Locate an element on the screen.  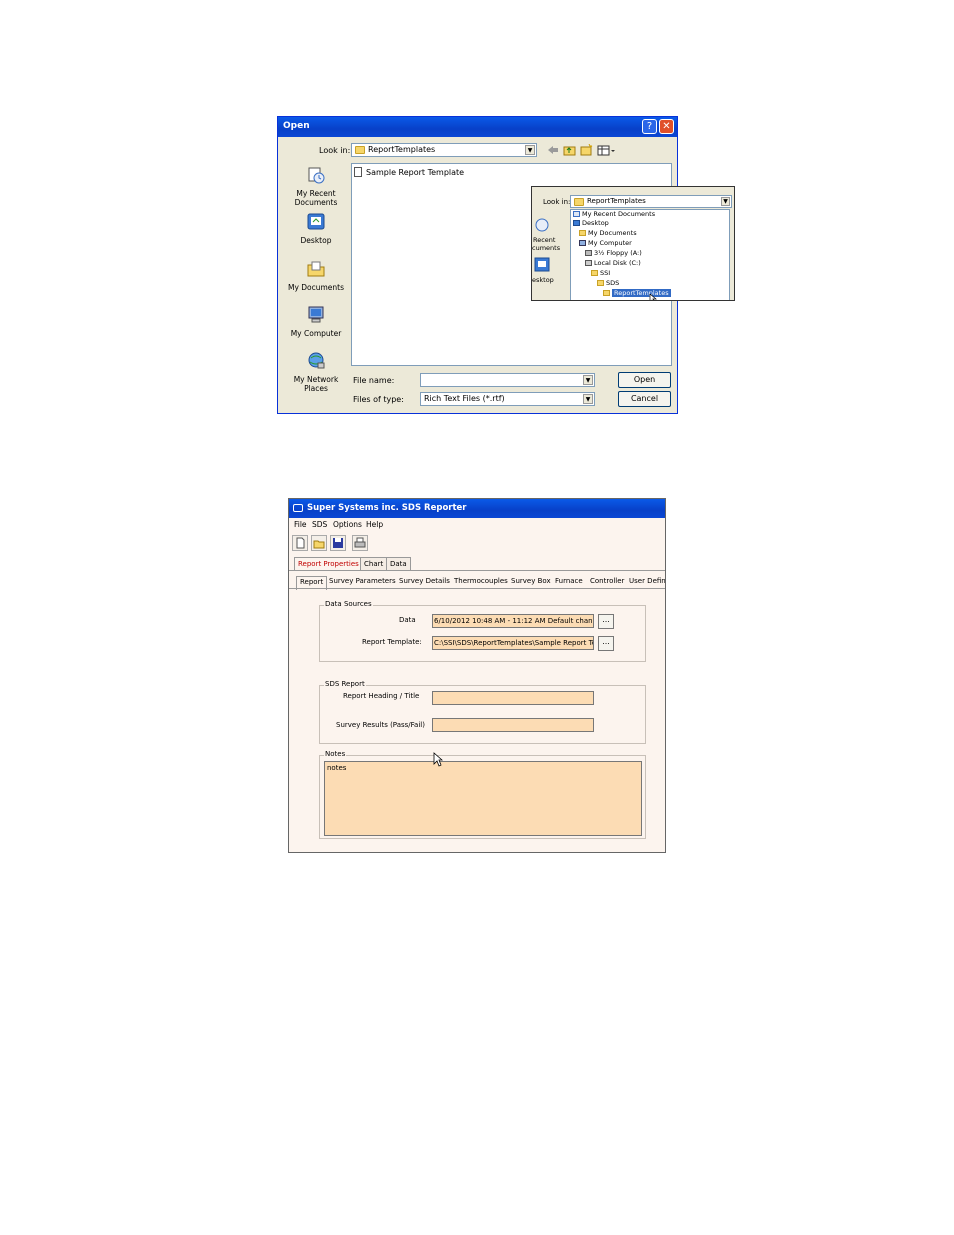
window-title: Super Systems inc. SDS Reporter is located at coordinates (387, 508).